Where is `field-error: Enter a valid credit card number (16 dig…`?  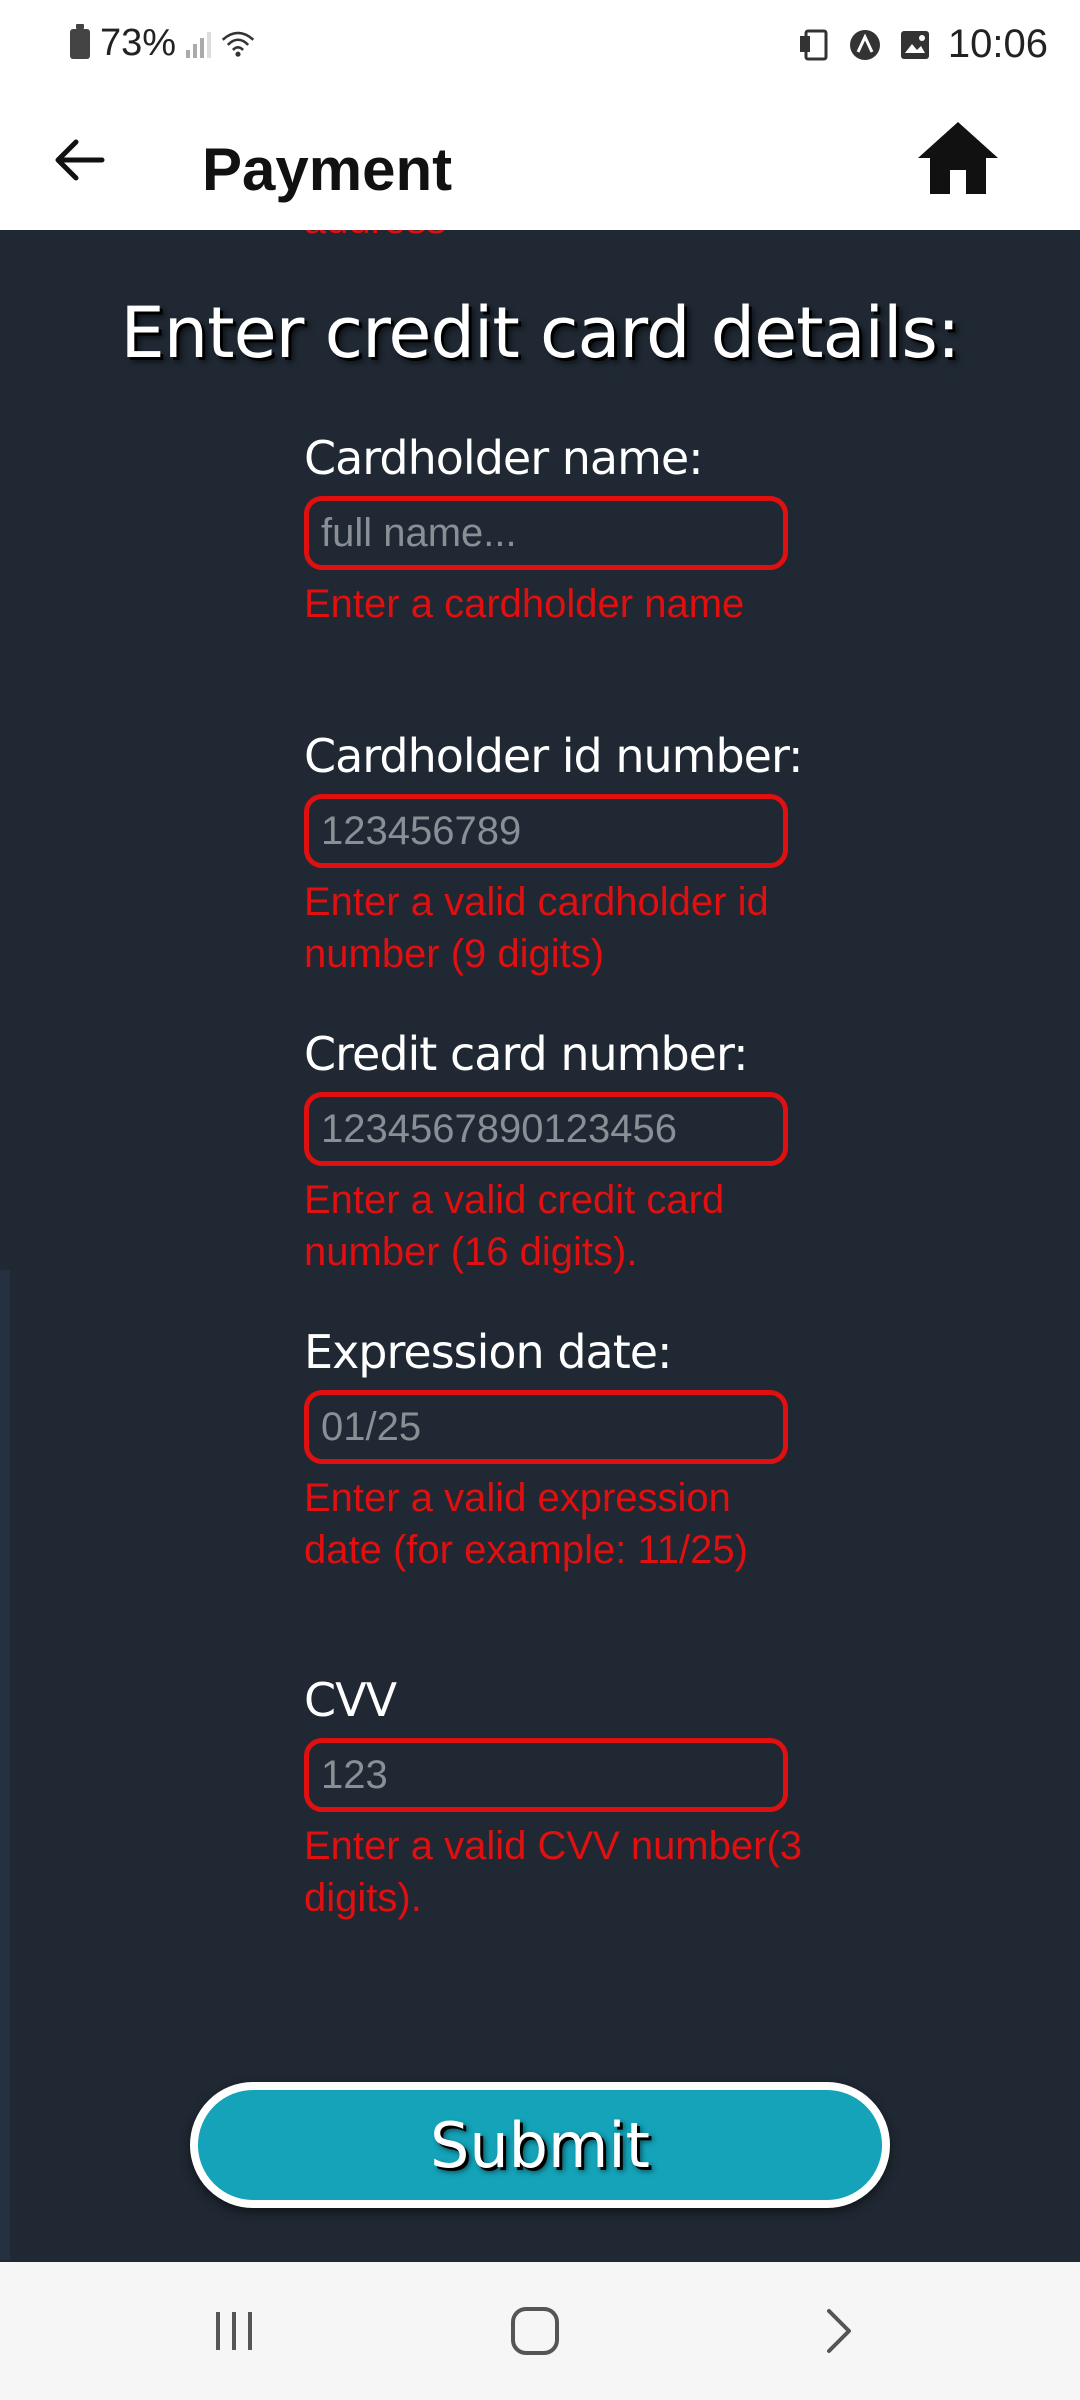 field-error: Enter a valid credit card number (16 dig… is located at coordinates (514, 1226).